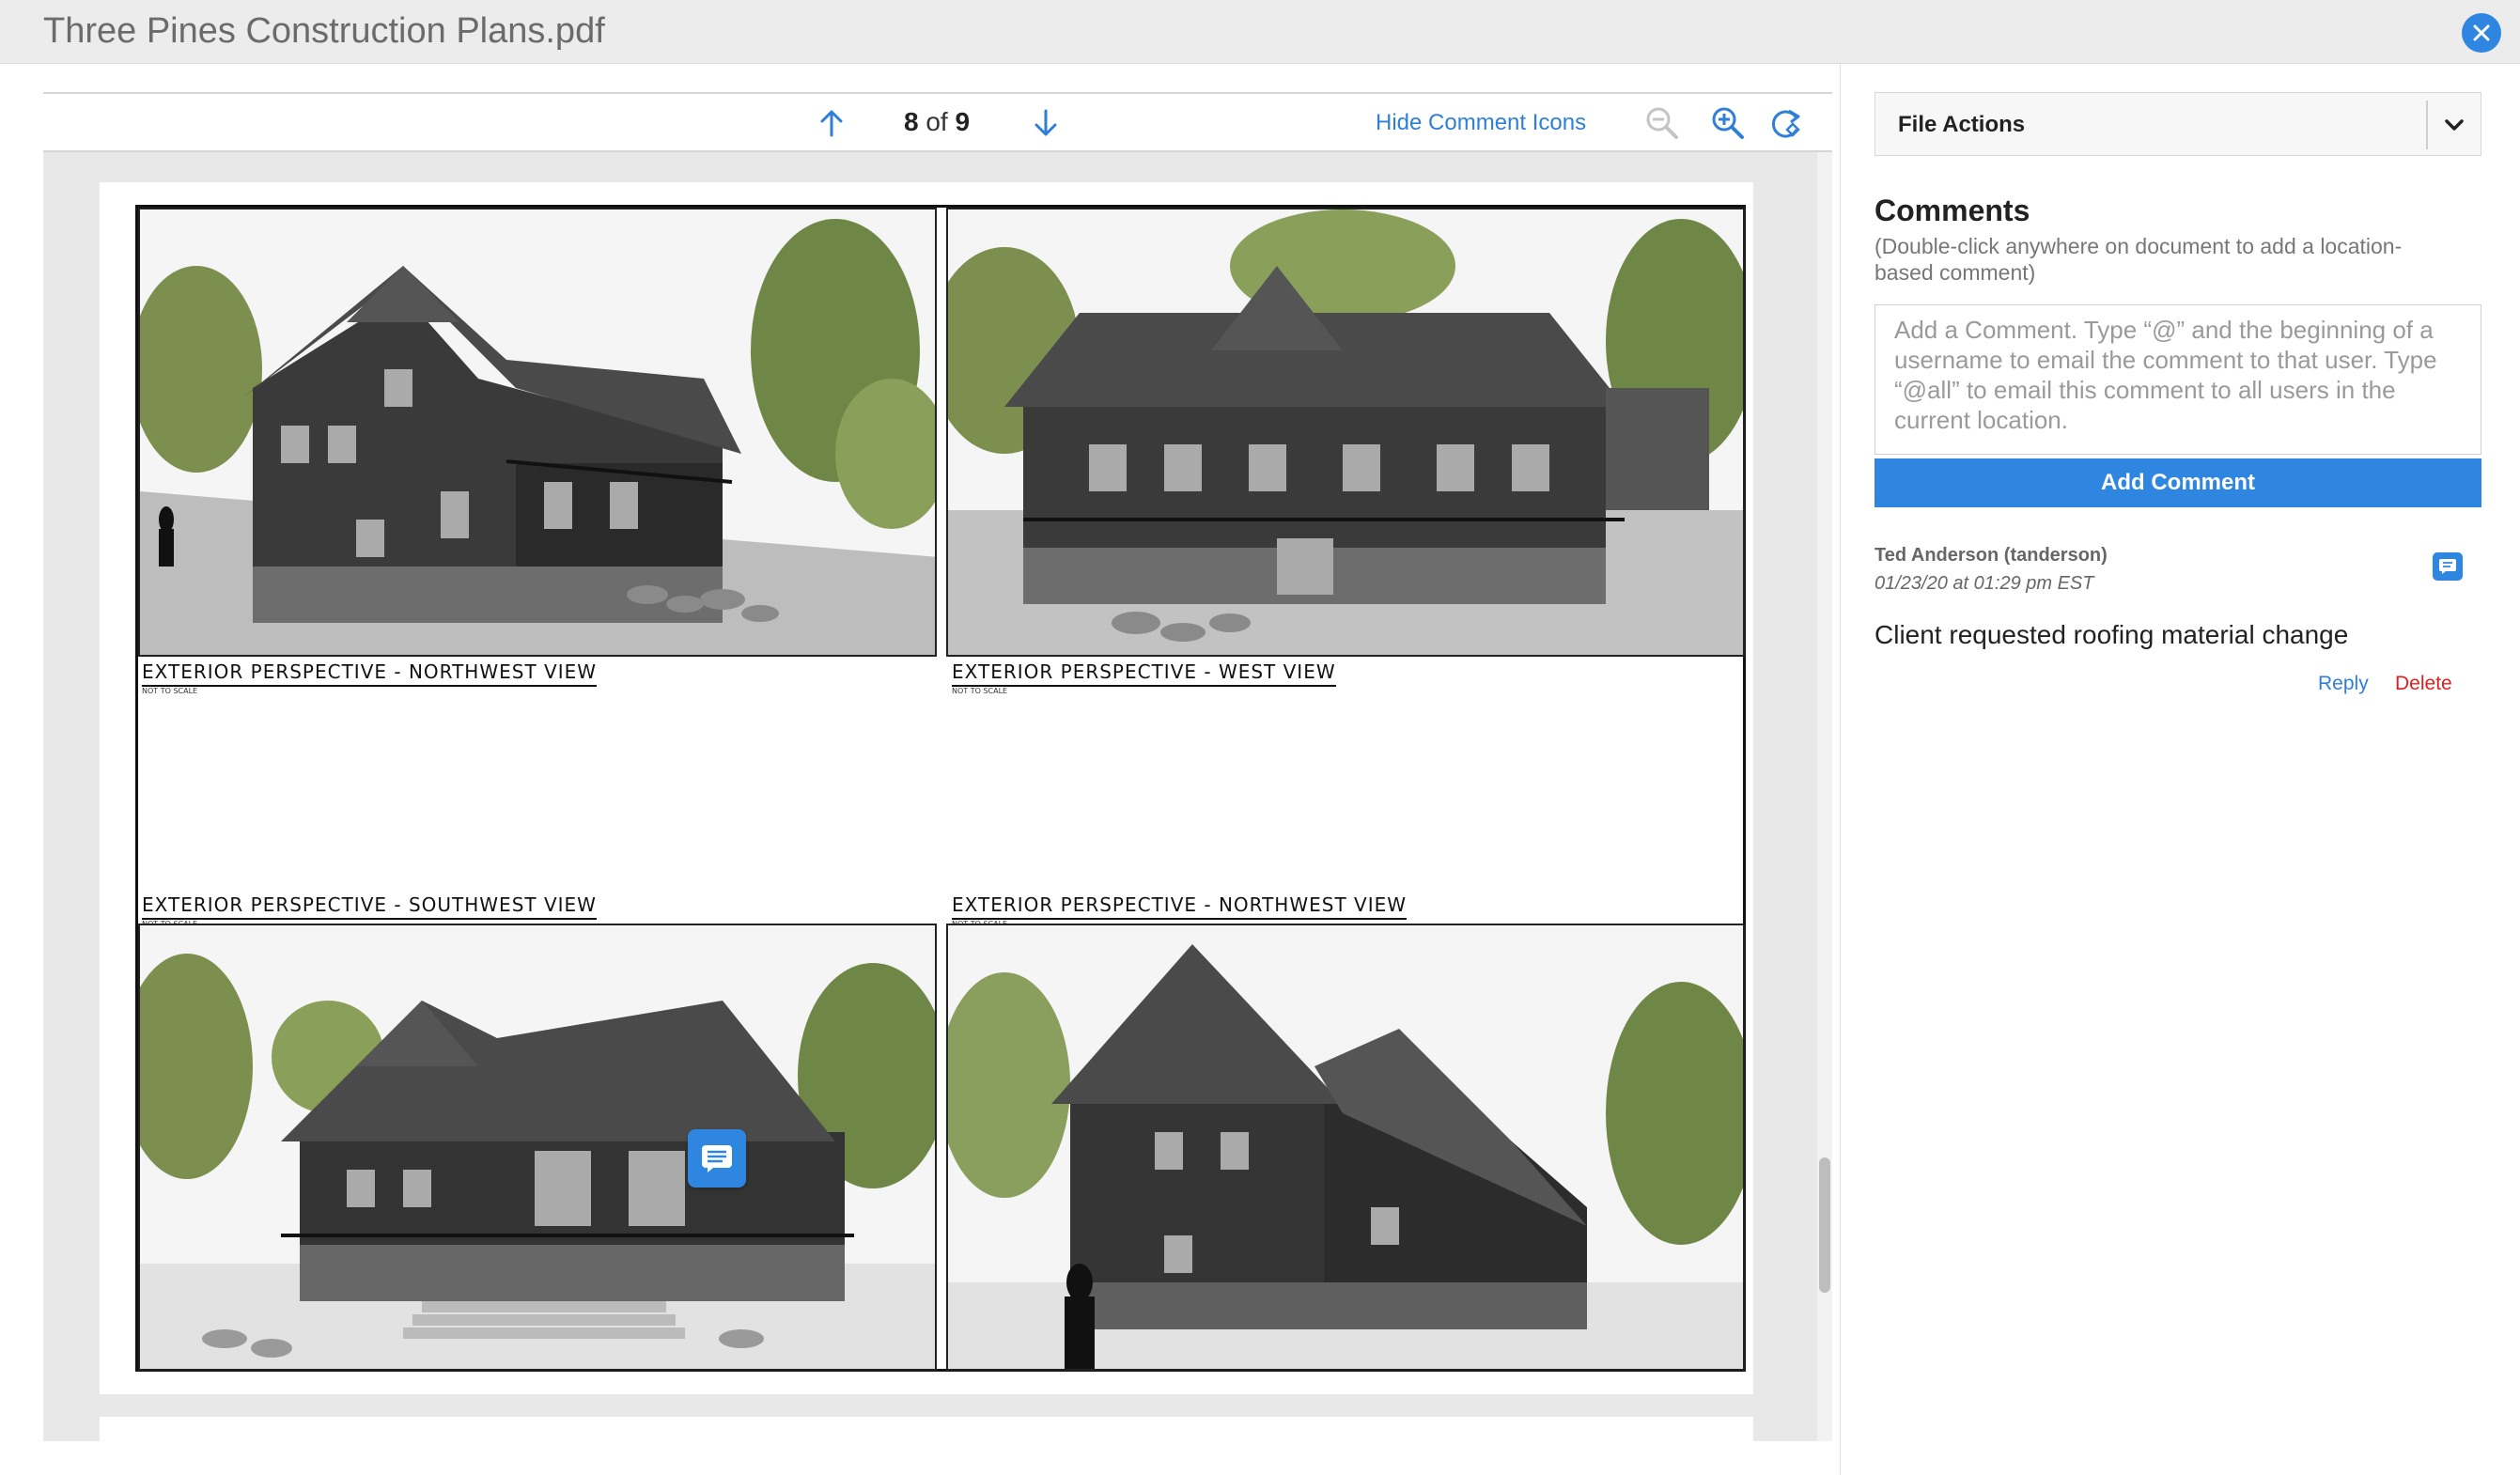 This screenshot has height=1475, width=2520. I want to click on comment-author: Ted Anderson (tanderson), so click(1991, 555).